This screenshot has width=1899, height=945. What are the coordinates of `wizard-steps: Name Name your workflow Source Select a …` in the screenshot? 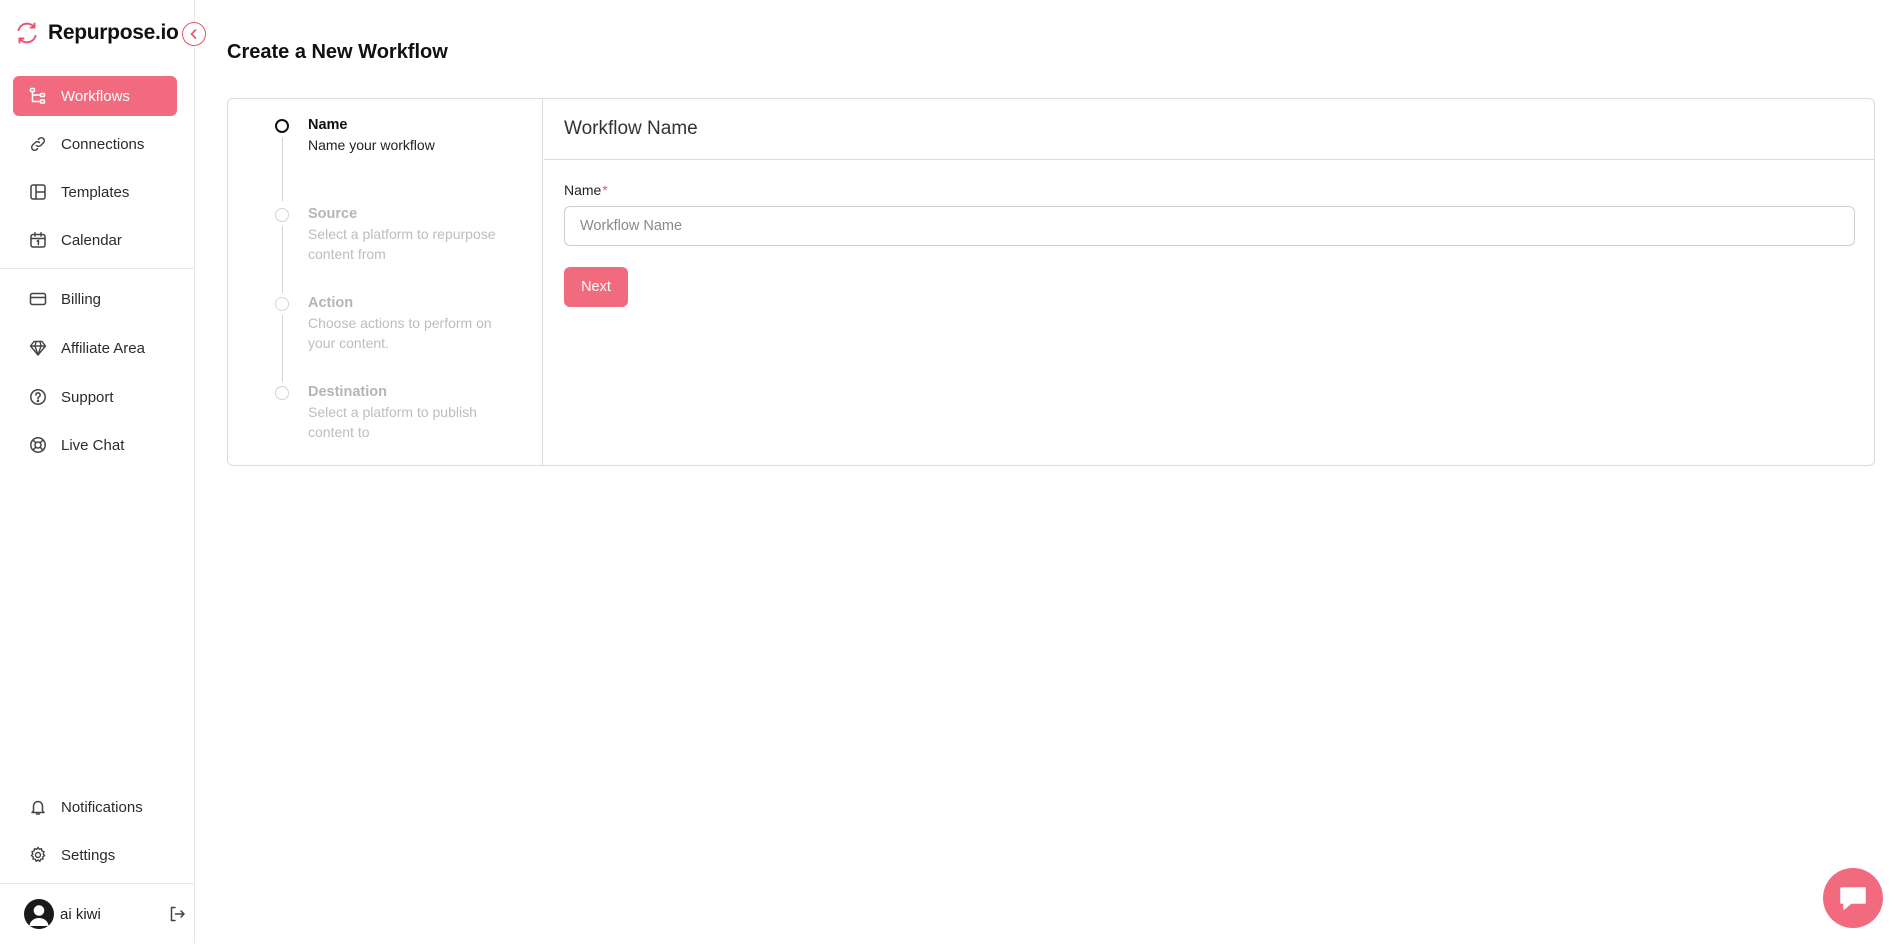 It's located at (385, 282).